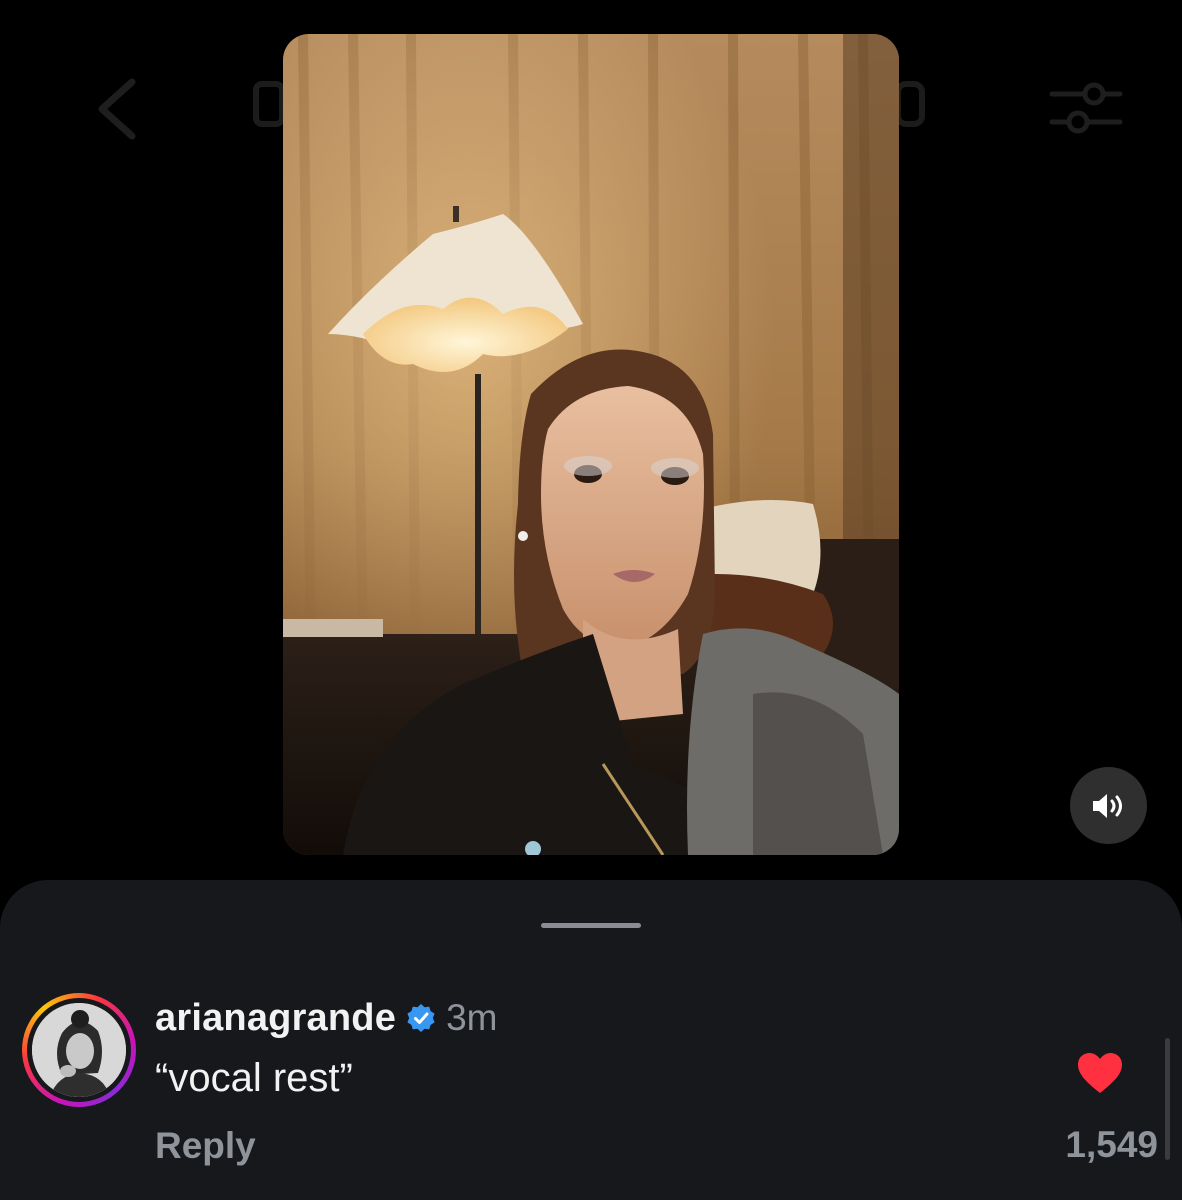 The image size is (1182, 1200). I want to click on like-count: 1,549, so click(1111, 1145).